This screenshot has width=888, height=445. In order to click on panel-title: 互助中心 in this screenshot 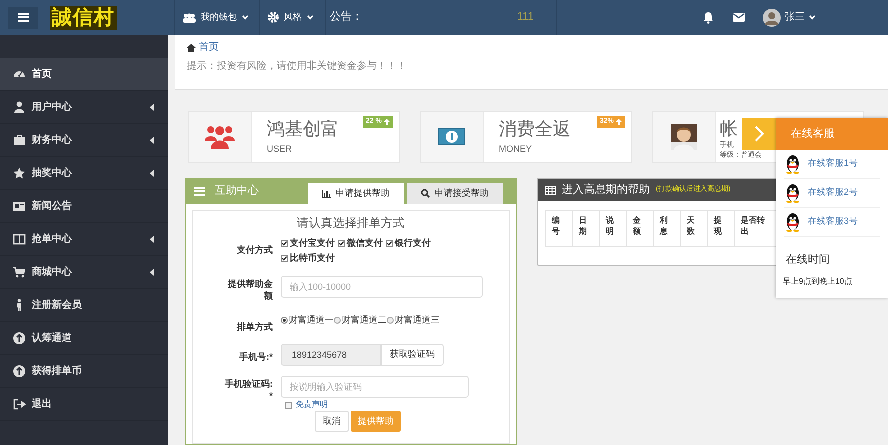, I will do `click(237, 192)`.